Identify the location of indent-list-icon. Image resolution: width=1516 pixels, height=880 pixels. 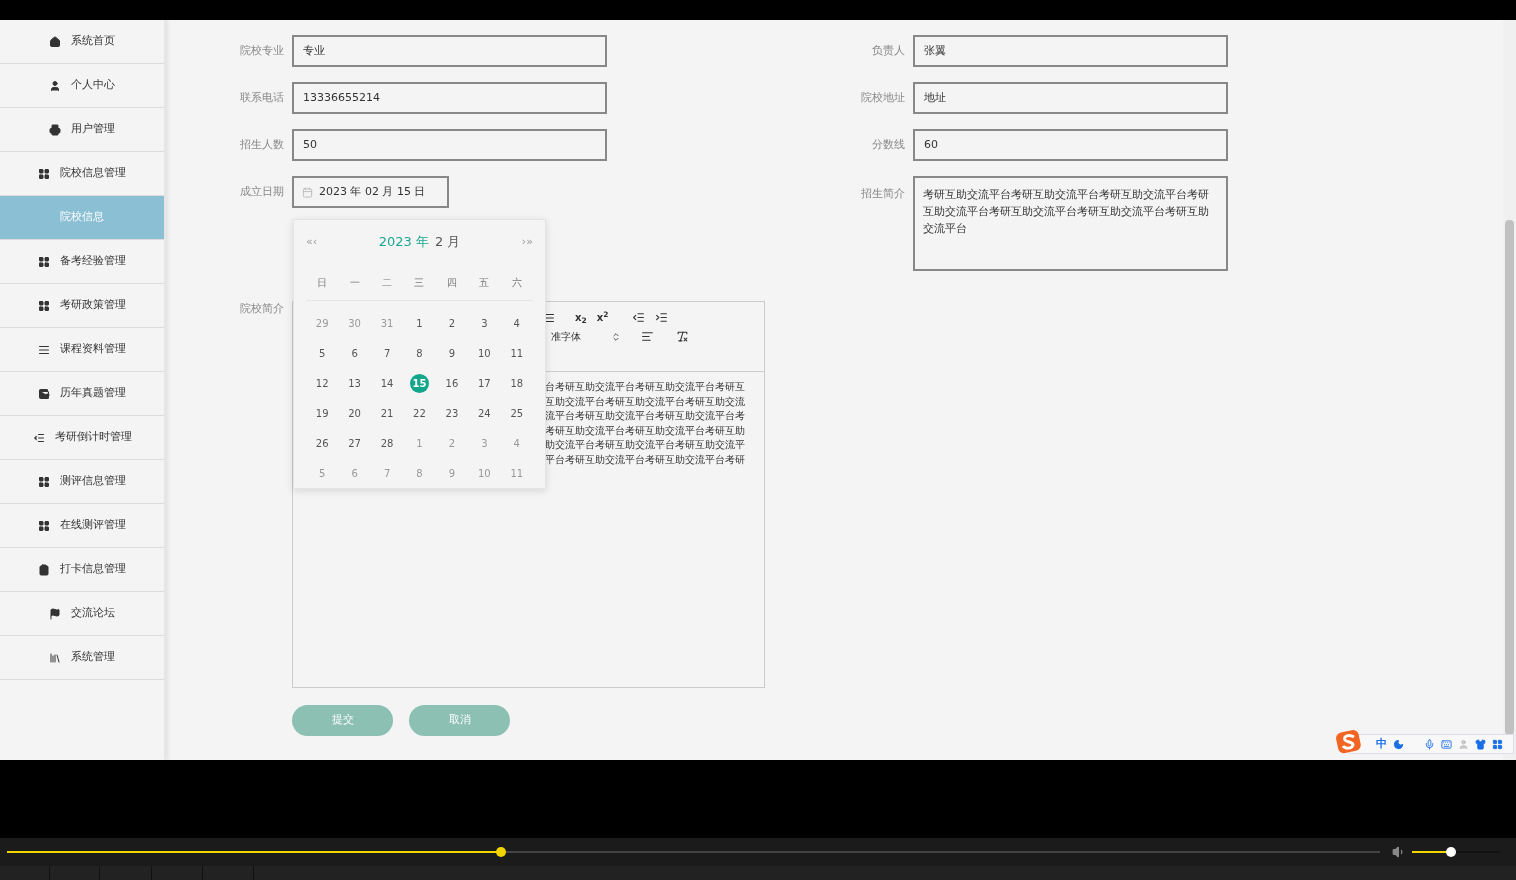
(38, 437).